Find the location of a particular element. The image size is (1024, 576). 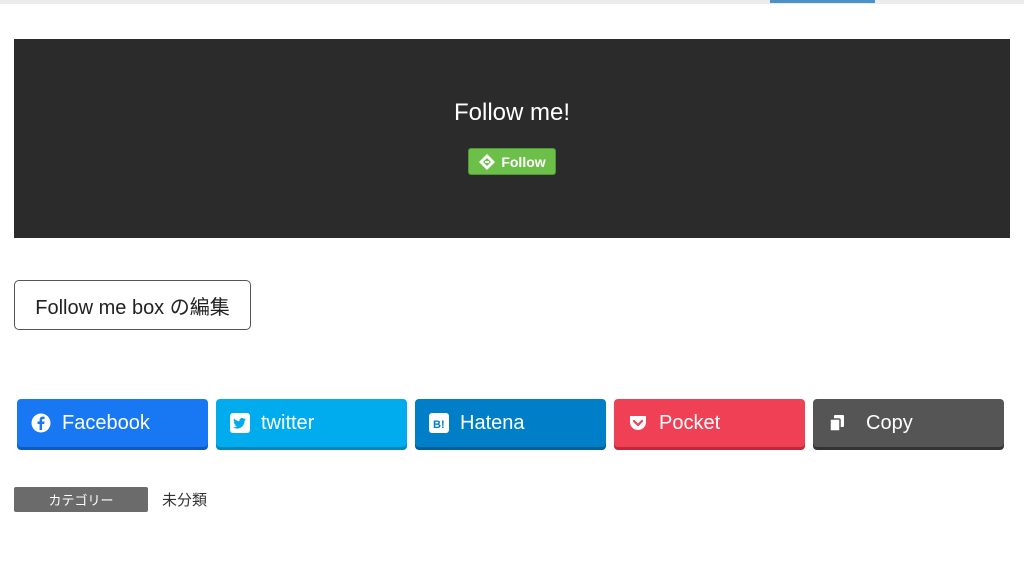

twitter-icon is located at coordinates (240, 423).